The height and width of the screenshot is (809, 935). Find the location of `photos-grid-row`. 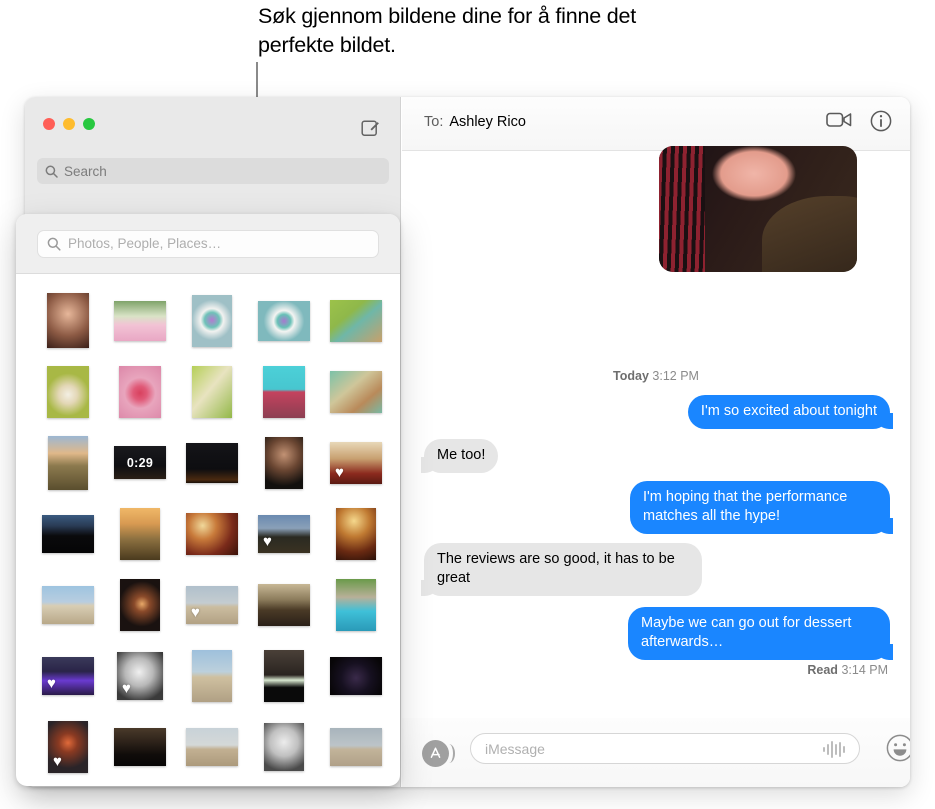

photos-grid-row is located at coordinates (216, 320).